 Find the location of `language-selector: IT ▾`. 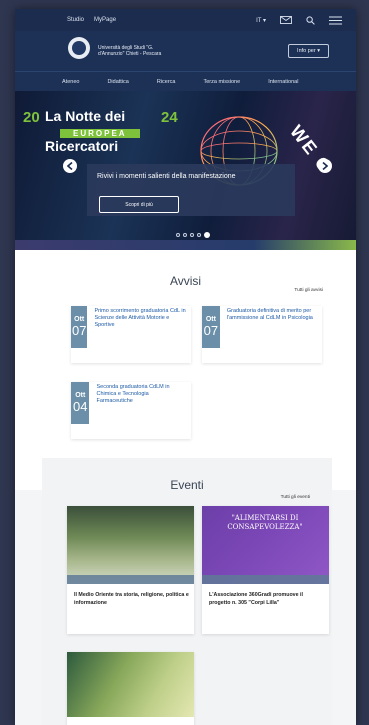

language-selector: IT ▾ is located at coordinates (261, 20).